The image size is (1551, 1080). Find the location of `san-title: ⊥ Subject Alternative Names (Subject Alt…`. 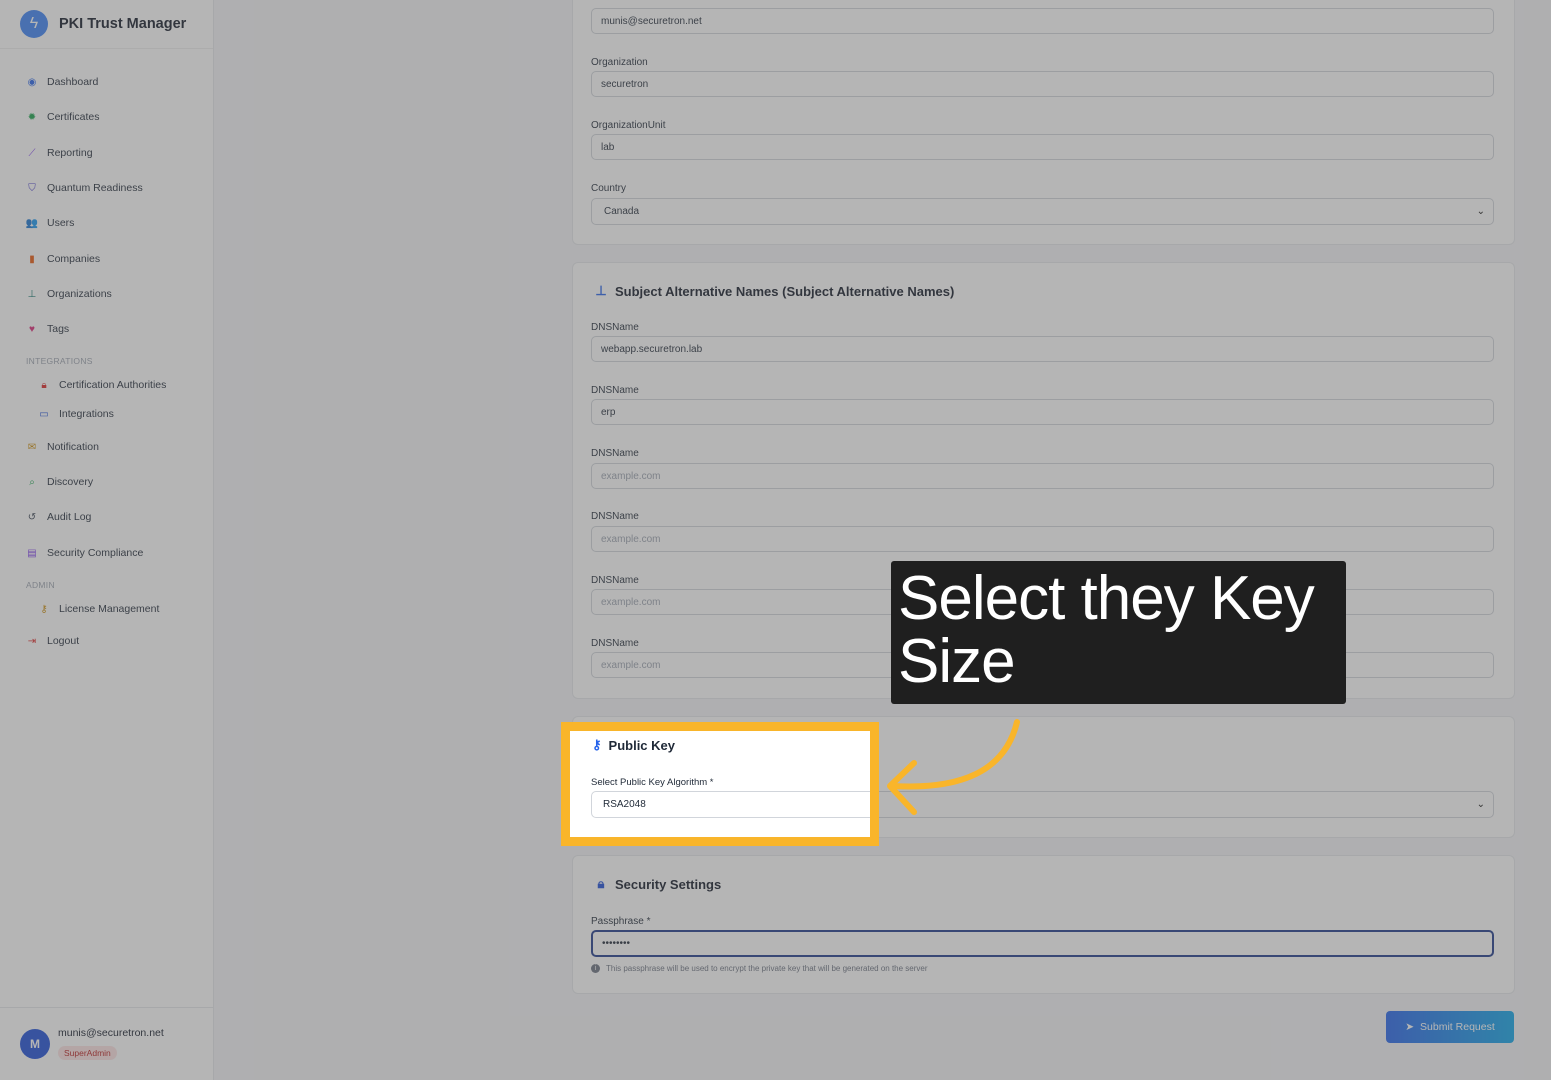

san-title: ⊥ Subject Alternative Names (Subject Alt… is located at coordinates (773, 291).